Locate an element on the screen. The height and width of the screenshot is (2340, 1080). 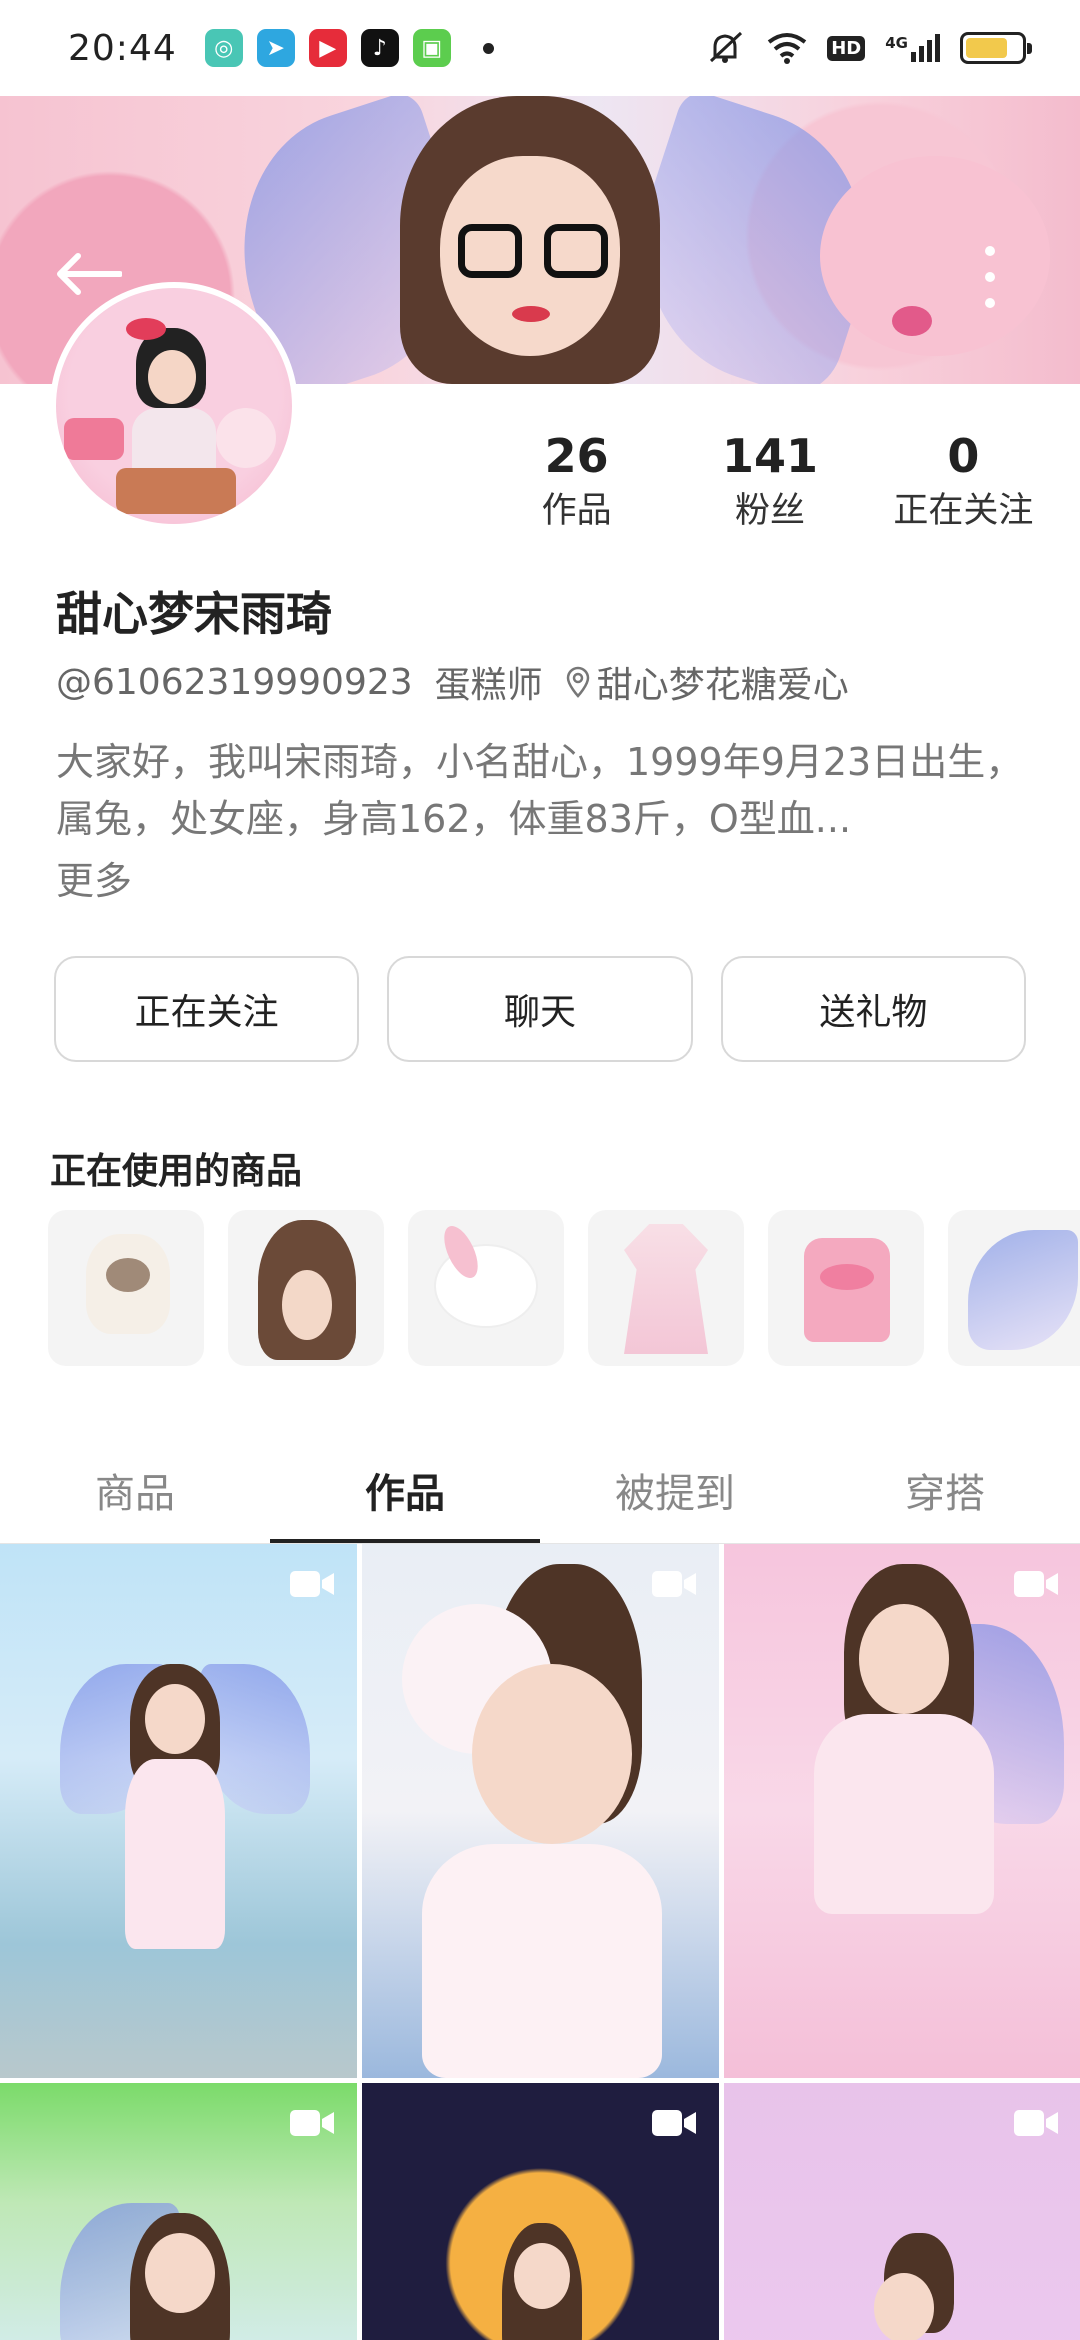
cat-plush-face is located at coordinates (128, 1275).